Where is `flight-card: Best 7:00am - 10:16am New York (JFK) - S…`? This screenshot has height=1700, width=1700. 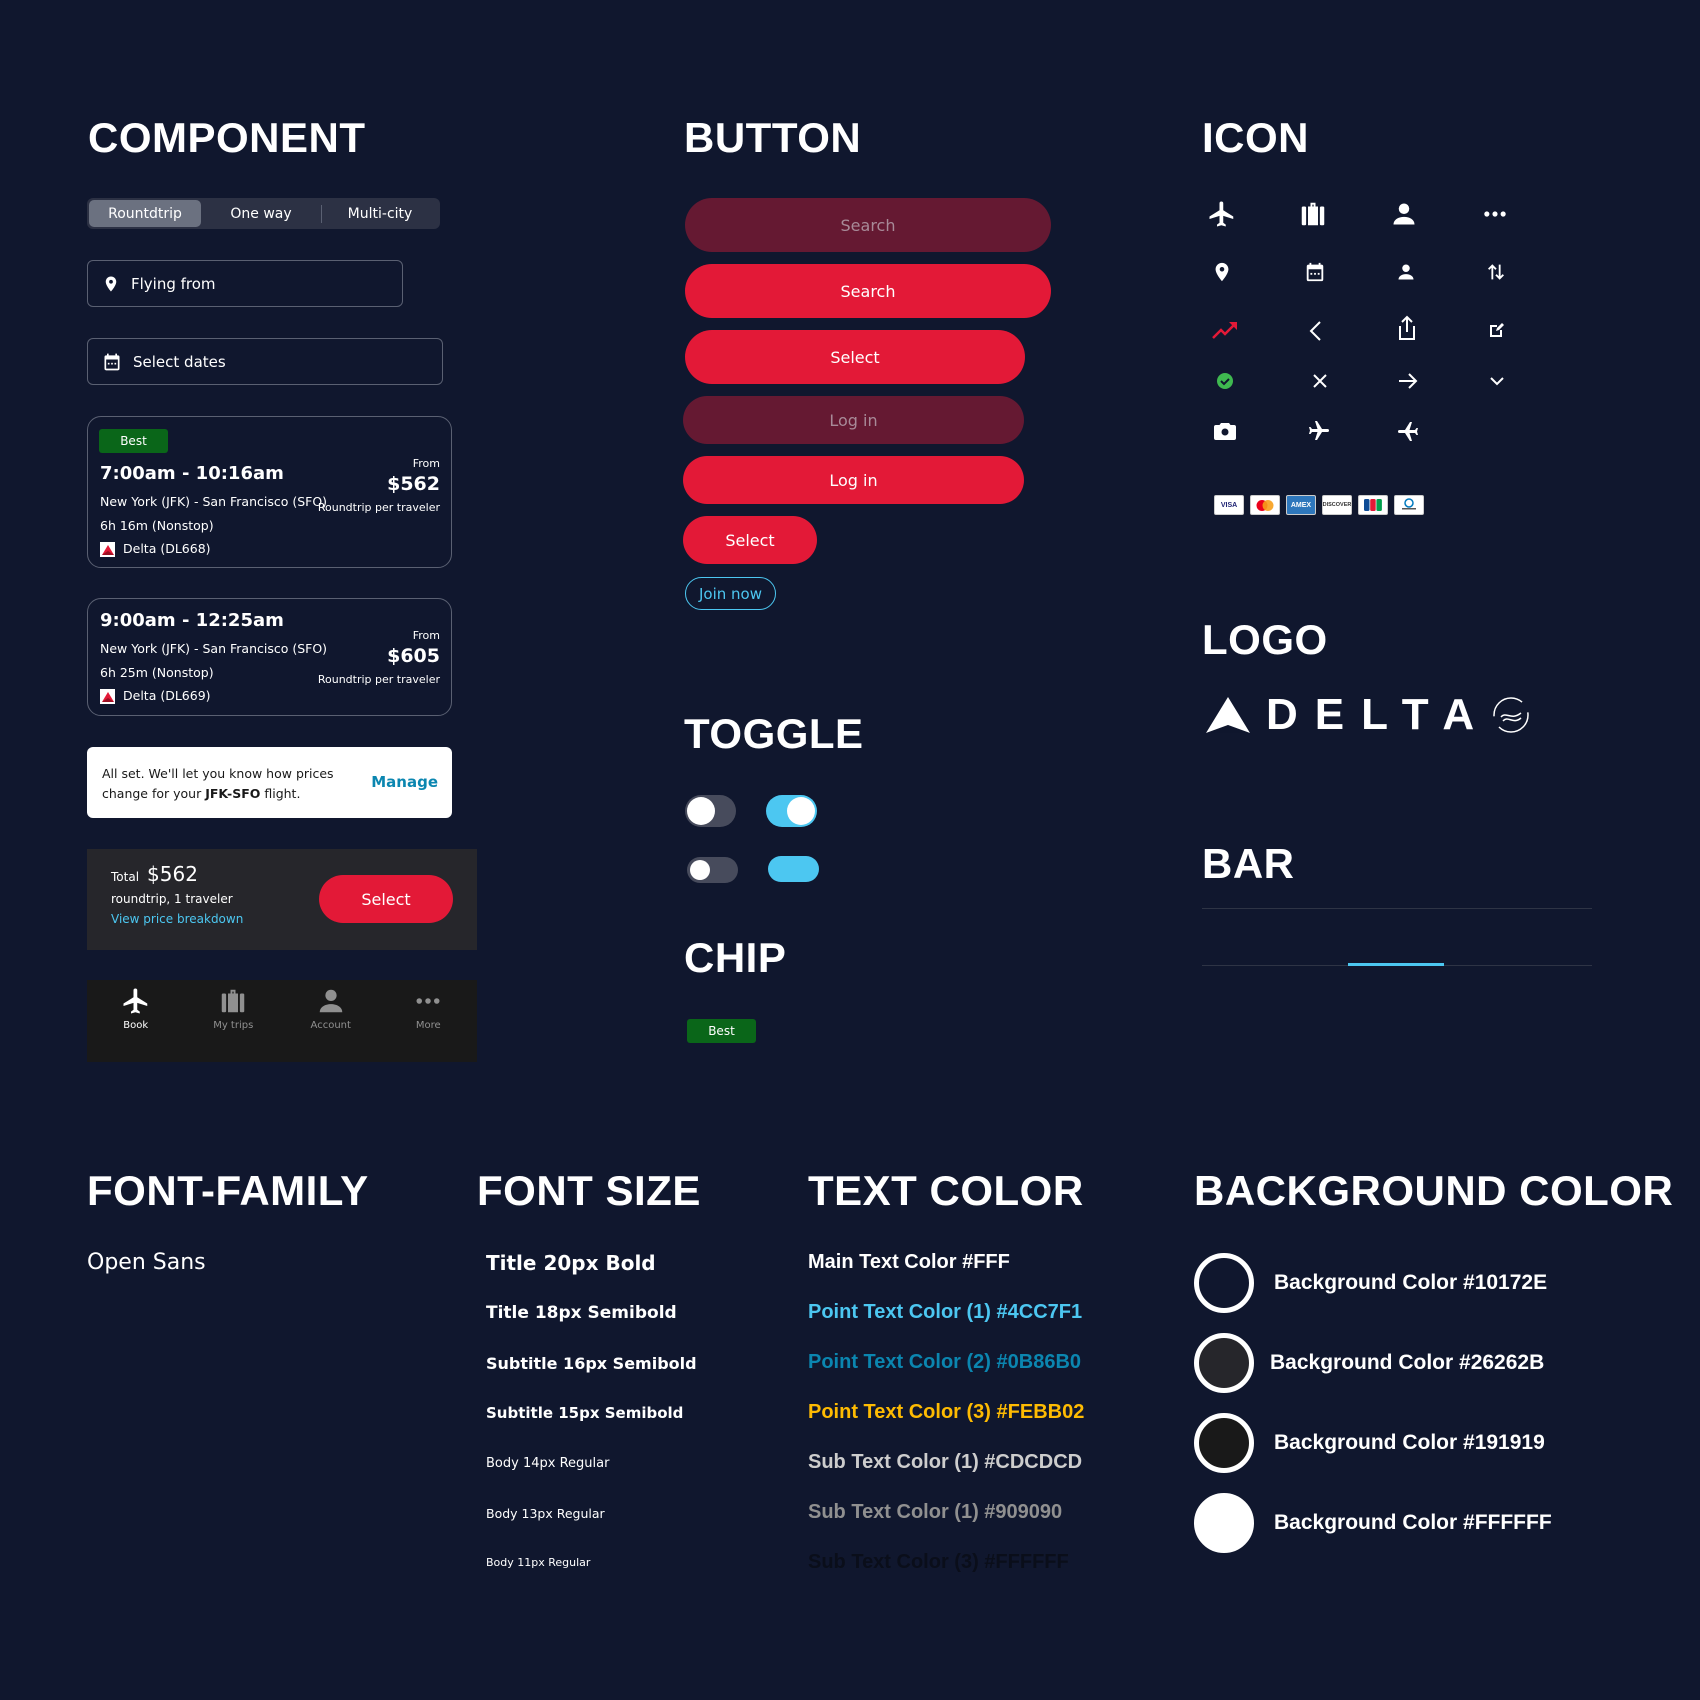
flight-card: Best 7:00am - 10:16am New York (JFK) - S… is located at coordinates (269, 492).